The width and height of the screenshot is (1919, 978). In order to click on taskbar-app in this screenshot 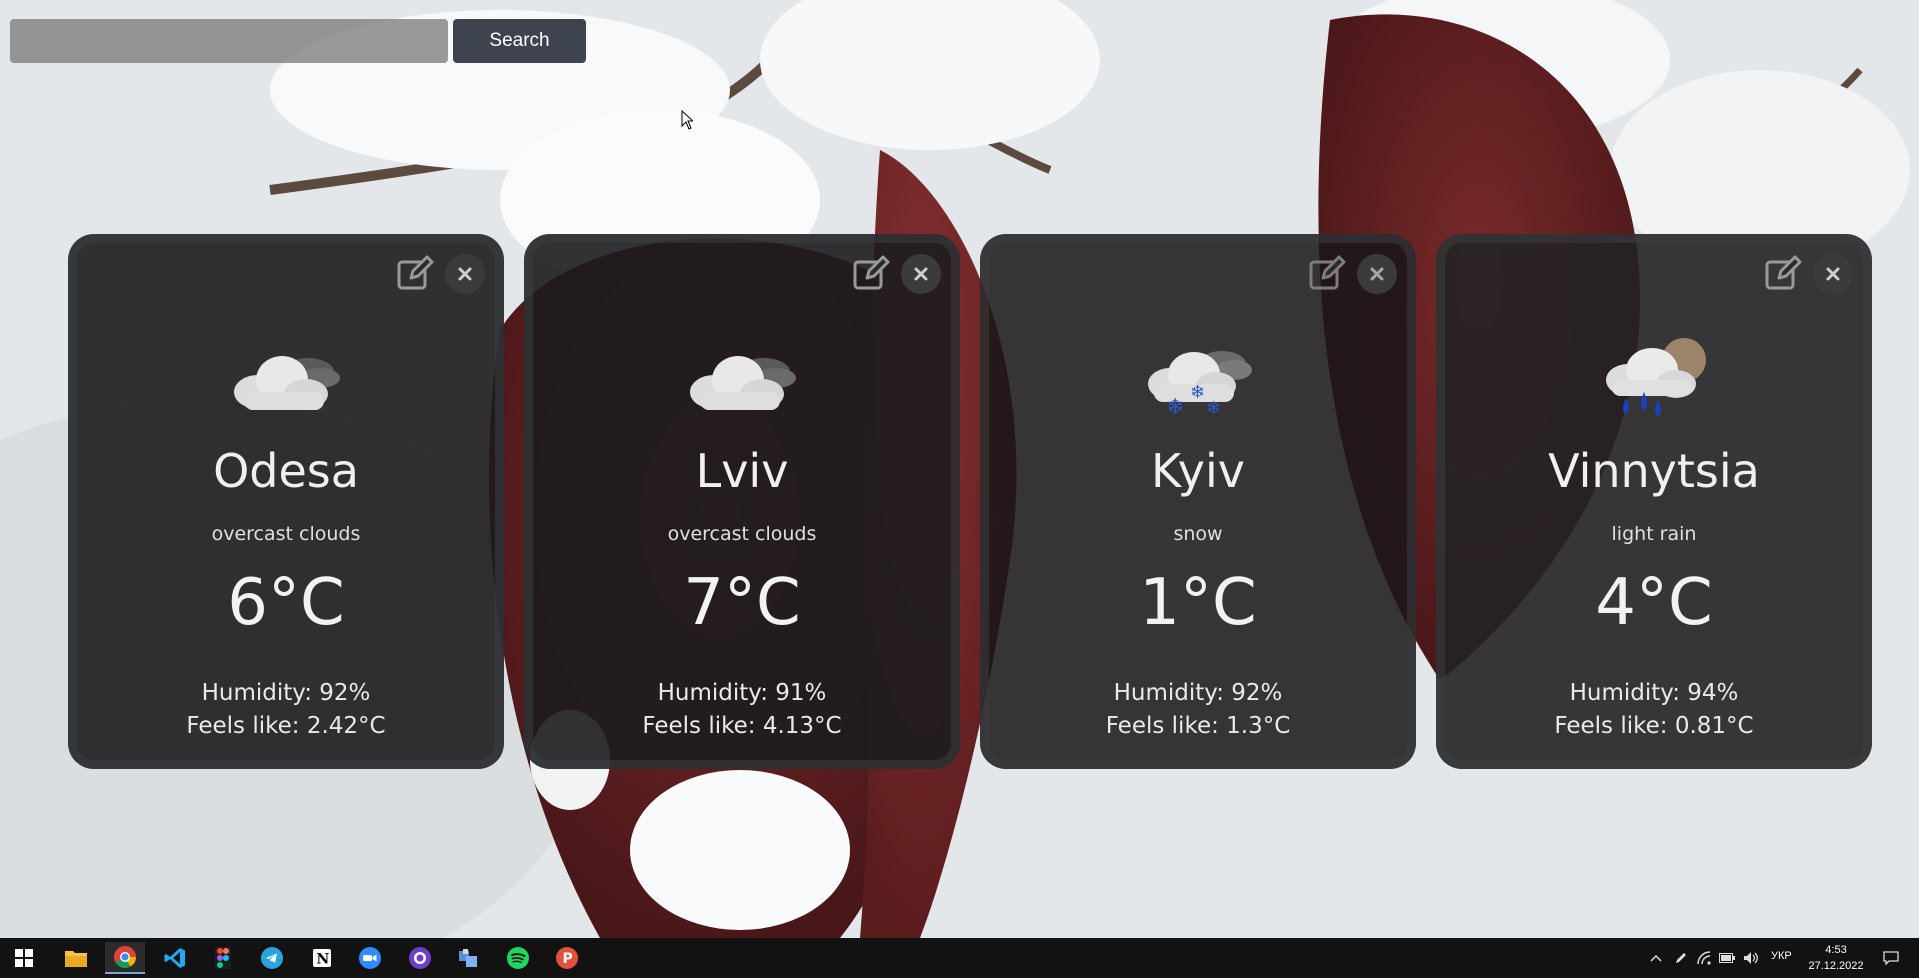, I will do `click(468, 958)`.